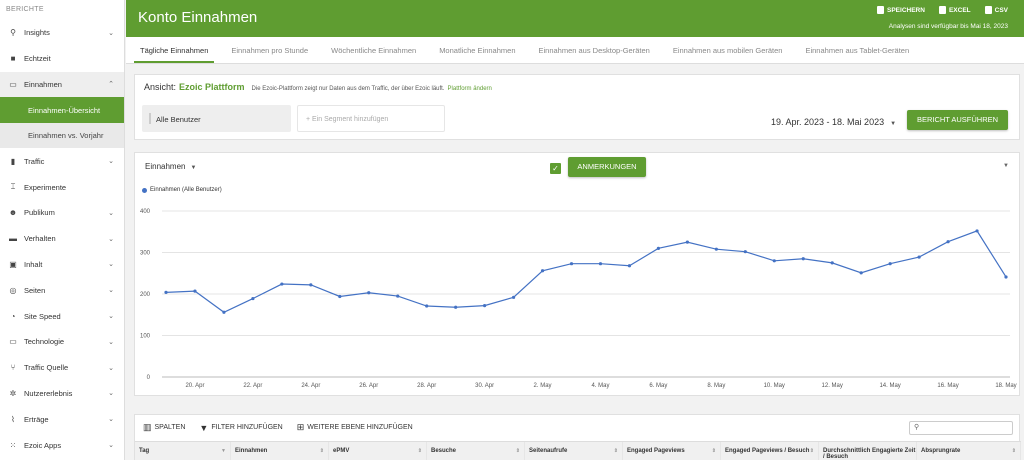 The image size is (1024, 460). Describe the element at coordinates (355, 427) in the screenshot. I see `tool-add-level-button: ⊞ WEITERE EBENE HINZUFÜGEN` at that location.